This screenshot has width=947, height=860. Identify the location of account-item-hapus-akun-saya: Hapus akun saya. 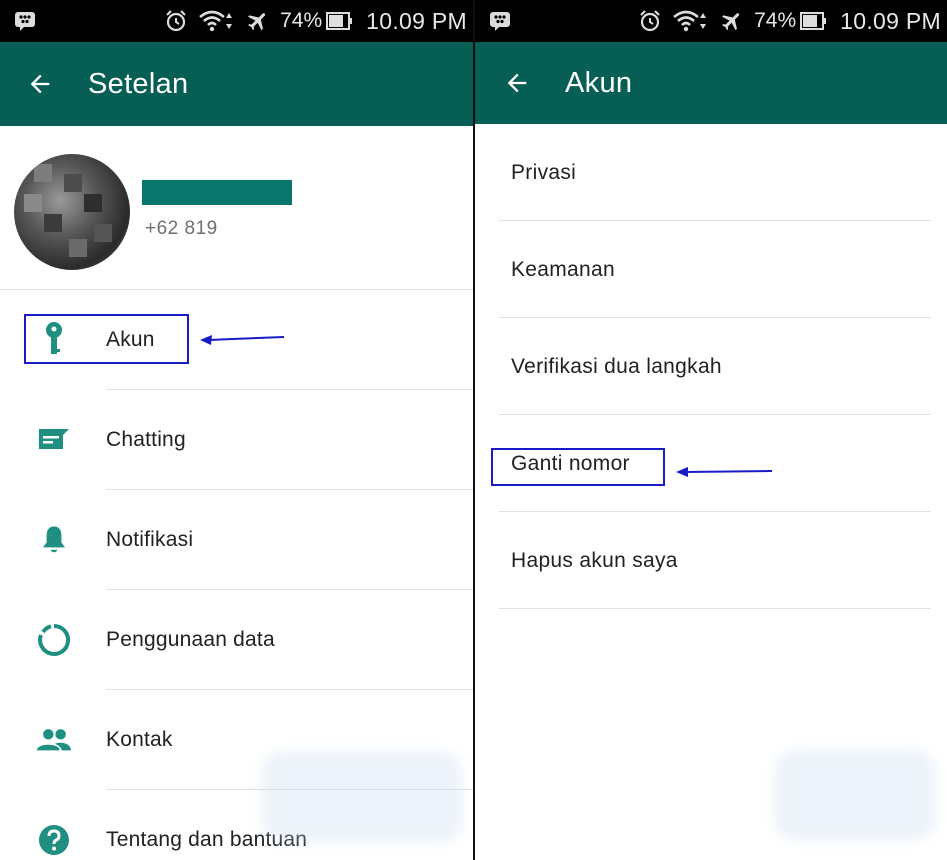
(715, 560).